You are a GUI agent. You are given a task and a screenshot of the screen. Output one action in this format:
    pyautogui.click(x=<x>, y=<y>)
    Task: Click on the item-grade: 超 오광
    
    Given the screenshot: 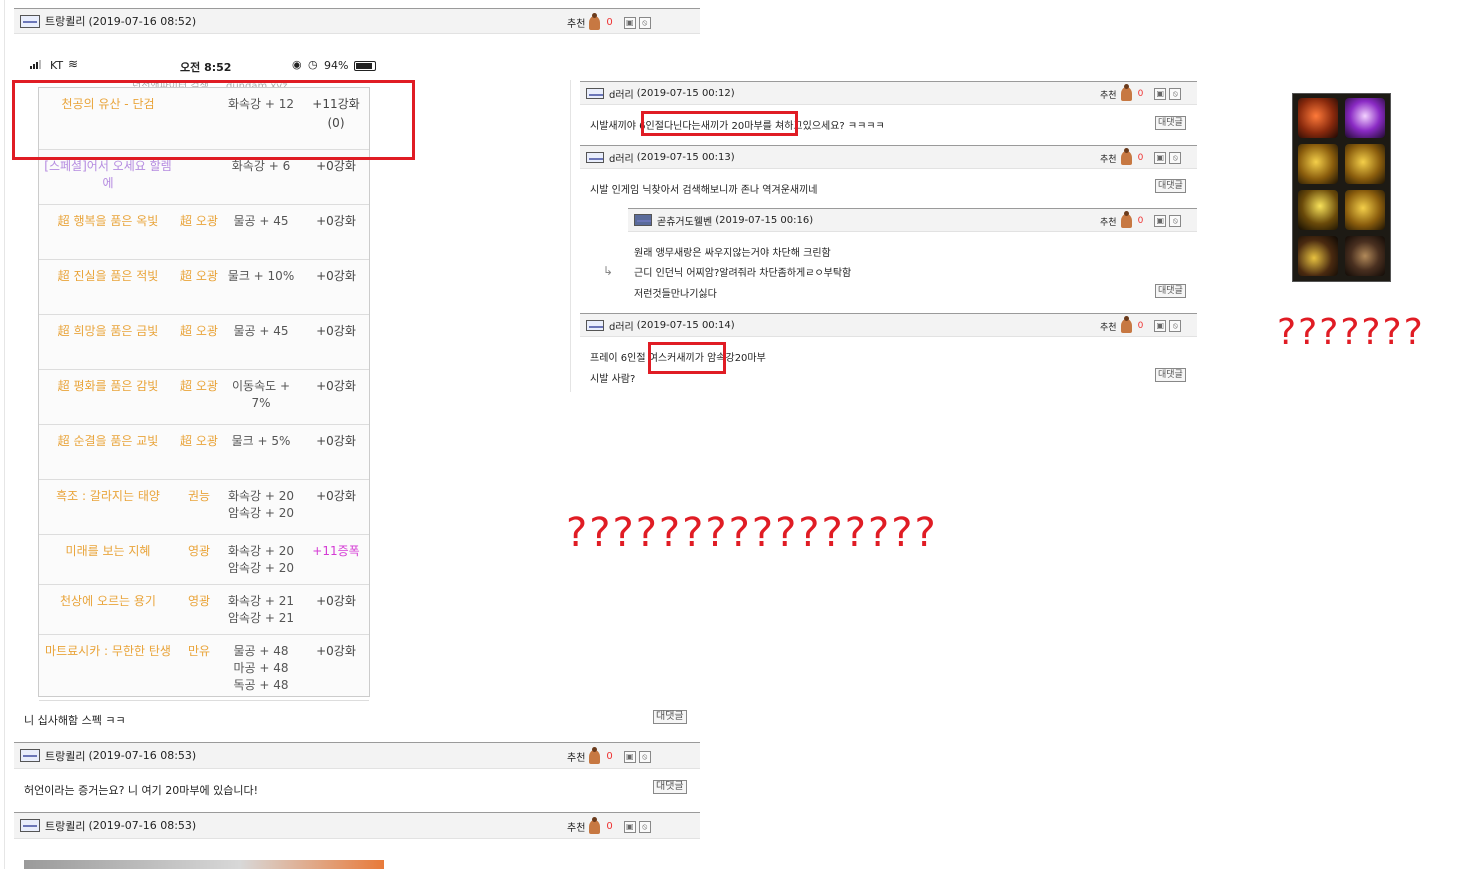 What is the action you would take?
    pyautogui.click(x=199, y=441)
    